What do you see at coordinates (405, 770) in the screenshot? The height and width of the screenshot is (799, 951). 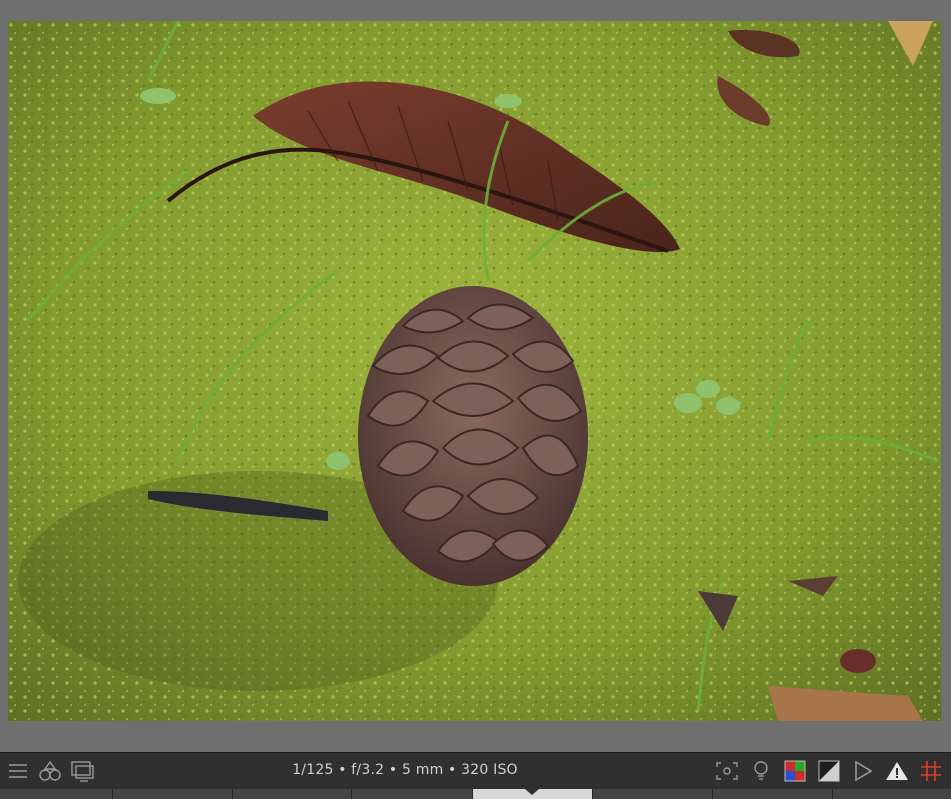 I see `exif-info: 1/125 • f/3.2 • 5 mm • 320 ISO` at bounding box center [405, 770].